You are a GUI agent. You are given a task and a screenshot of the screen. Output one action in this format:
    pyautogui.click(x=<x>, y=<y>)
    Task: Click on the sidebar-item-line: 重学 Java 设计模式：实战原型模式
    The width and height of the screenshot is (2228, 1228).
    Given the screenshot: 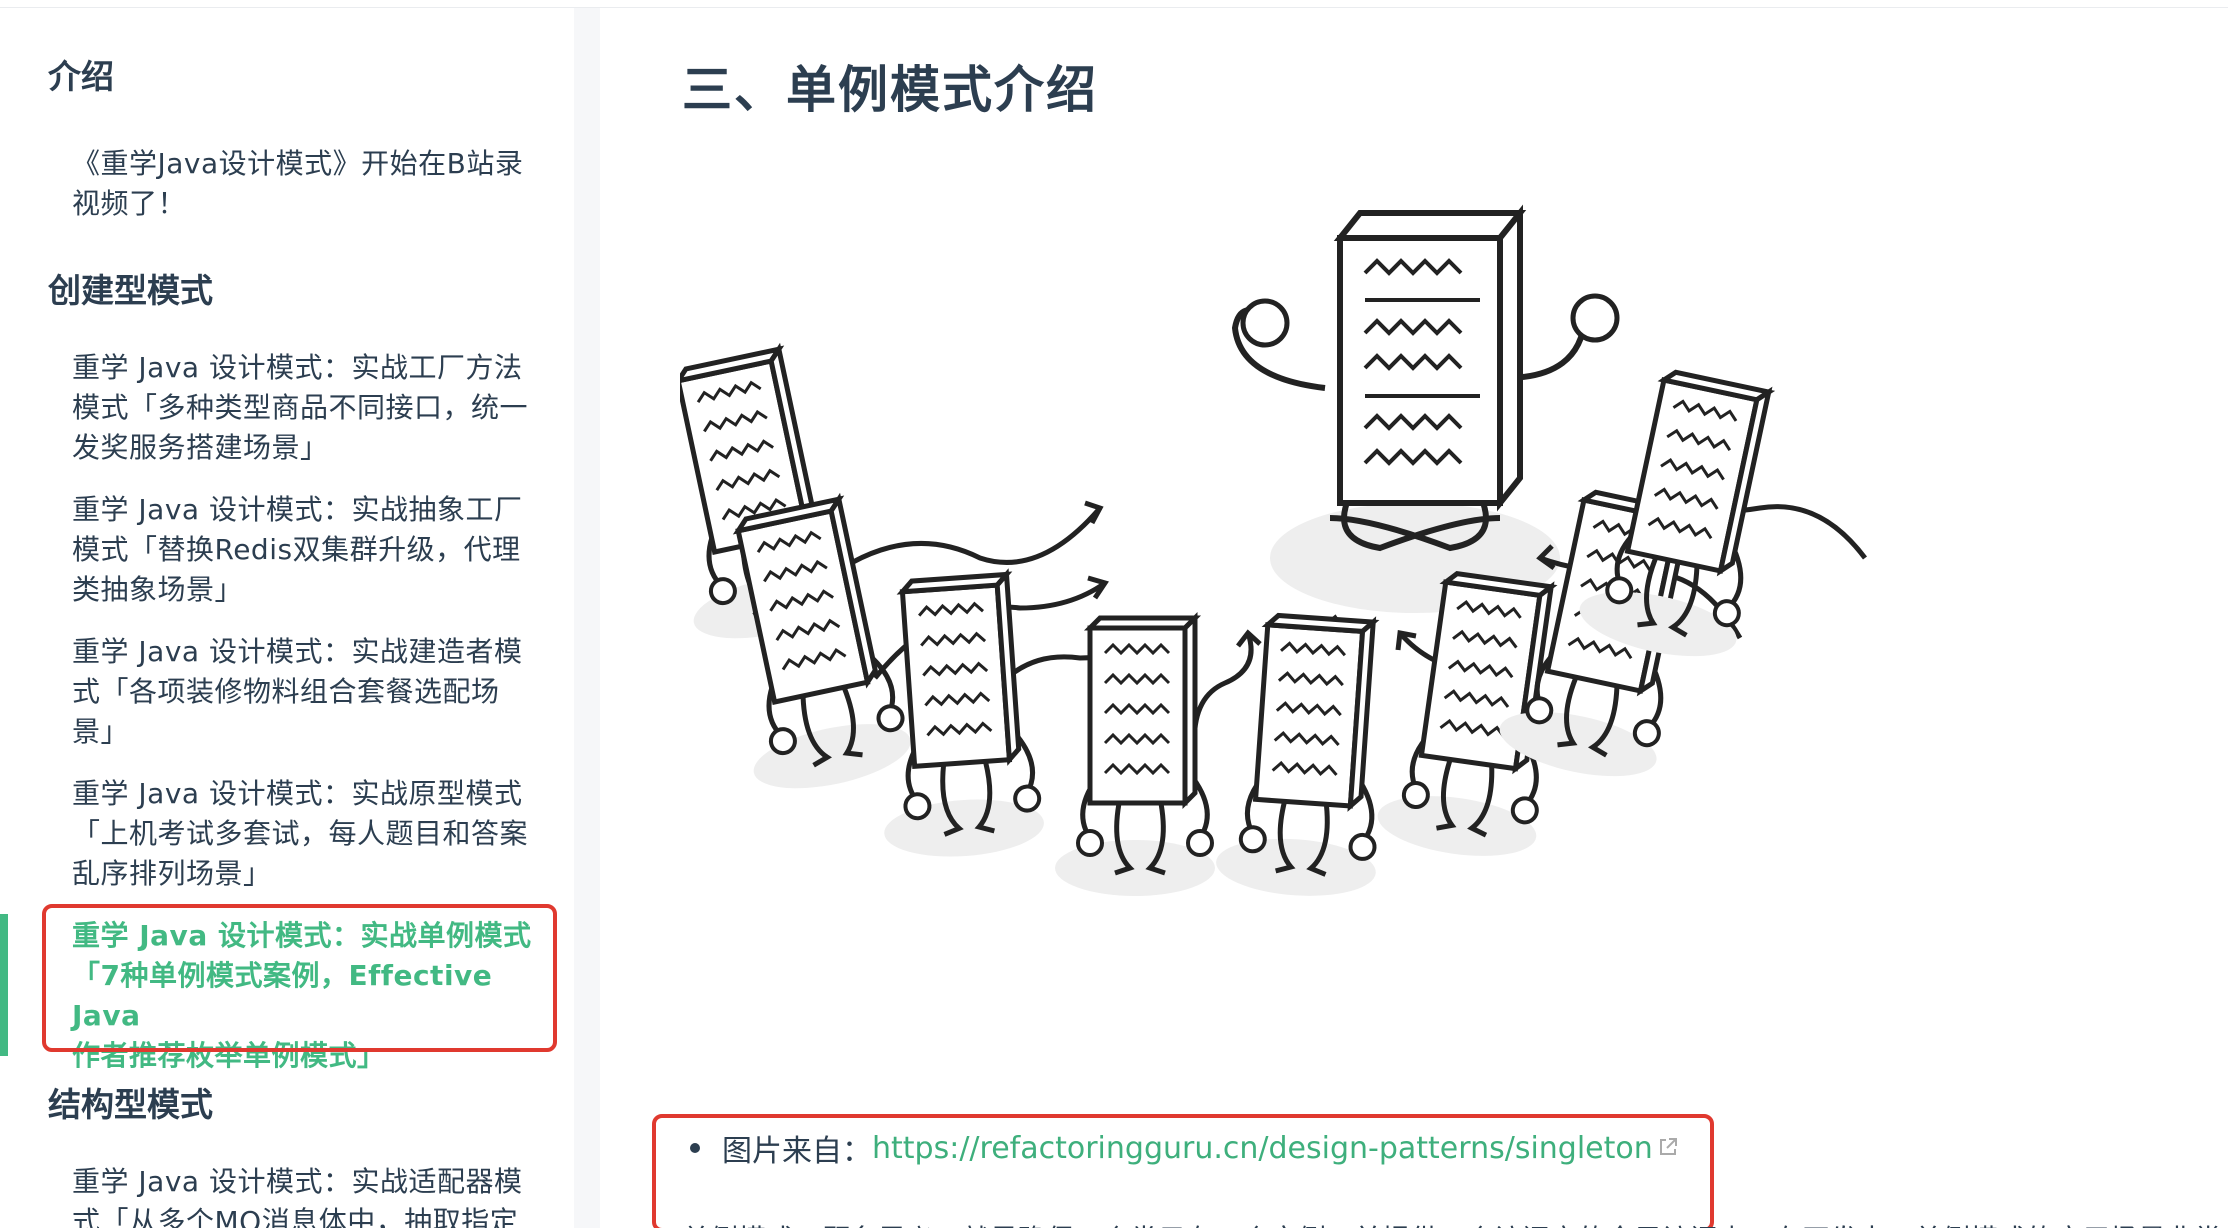 What is the action you would take?
    pyautogui.click(x=297, y=793)
    